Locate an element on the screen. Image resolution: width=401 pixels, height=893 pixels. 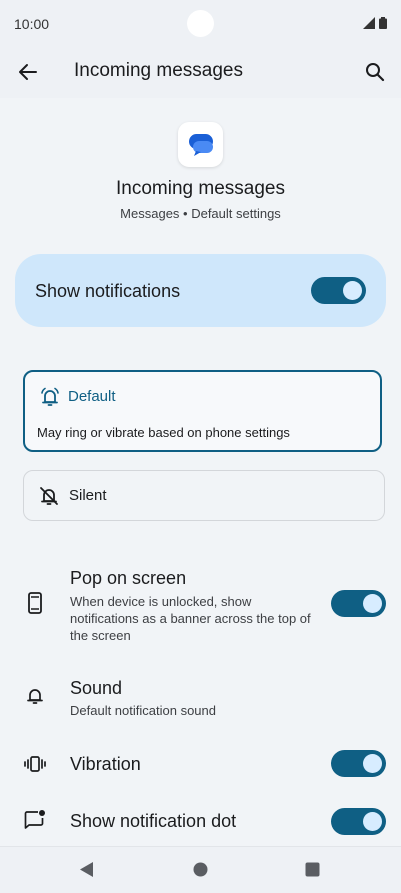
back-arrow-icon is located at coordinates (28, 72).